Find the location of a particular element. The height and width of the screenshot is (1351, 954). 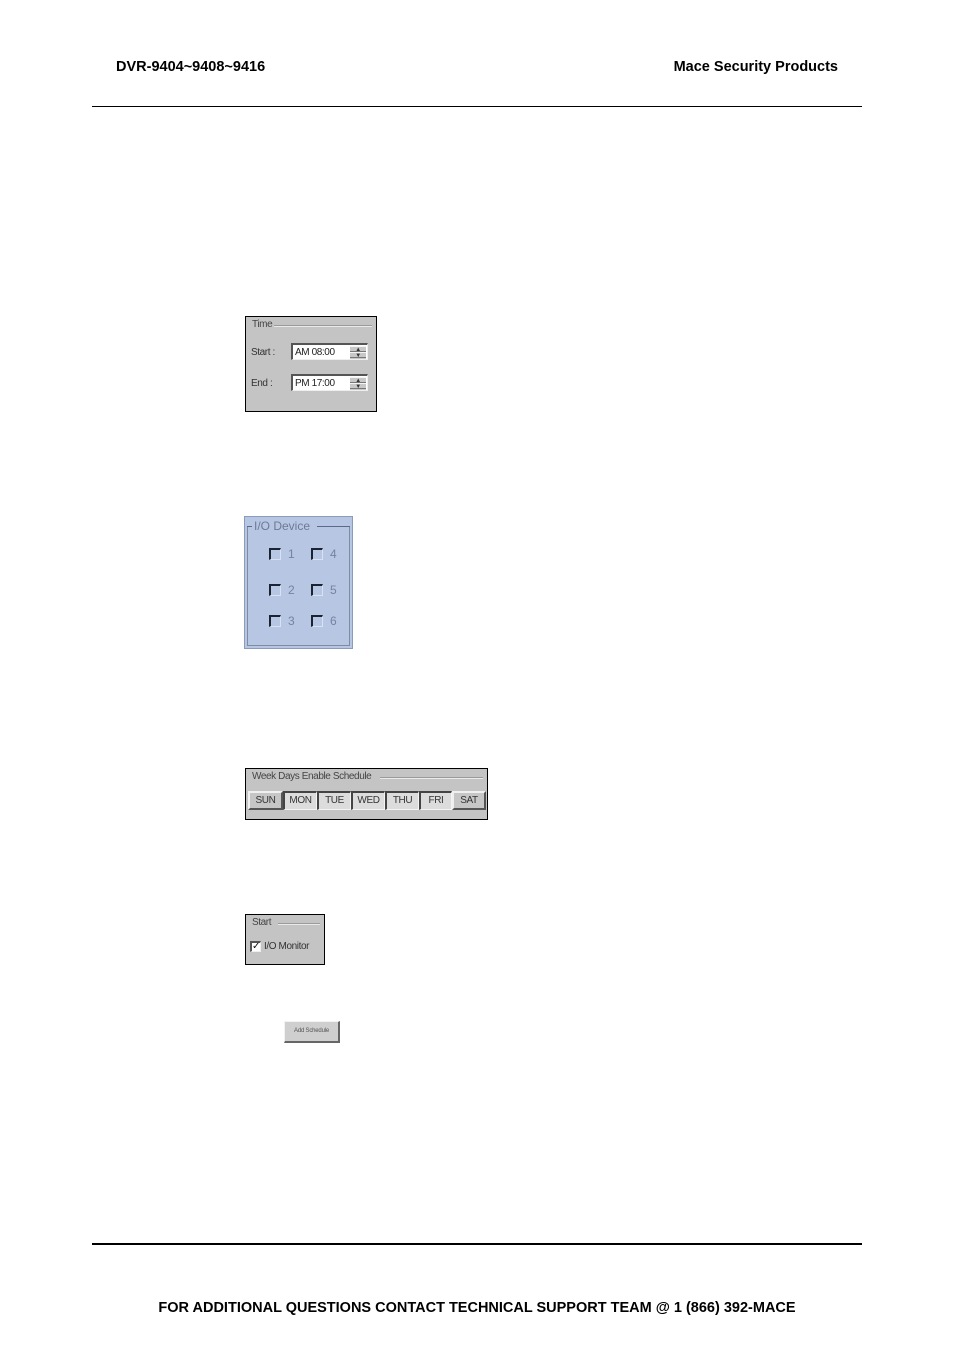

add-schedule-button: Add Schedule is located at coordinates (312, 1032).